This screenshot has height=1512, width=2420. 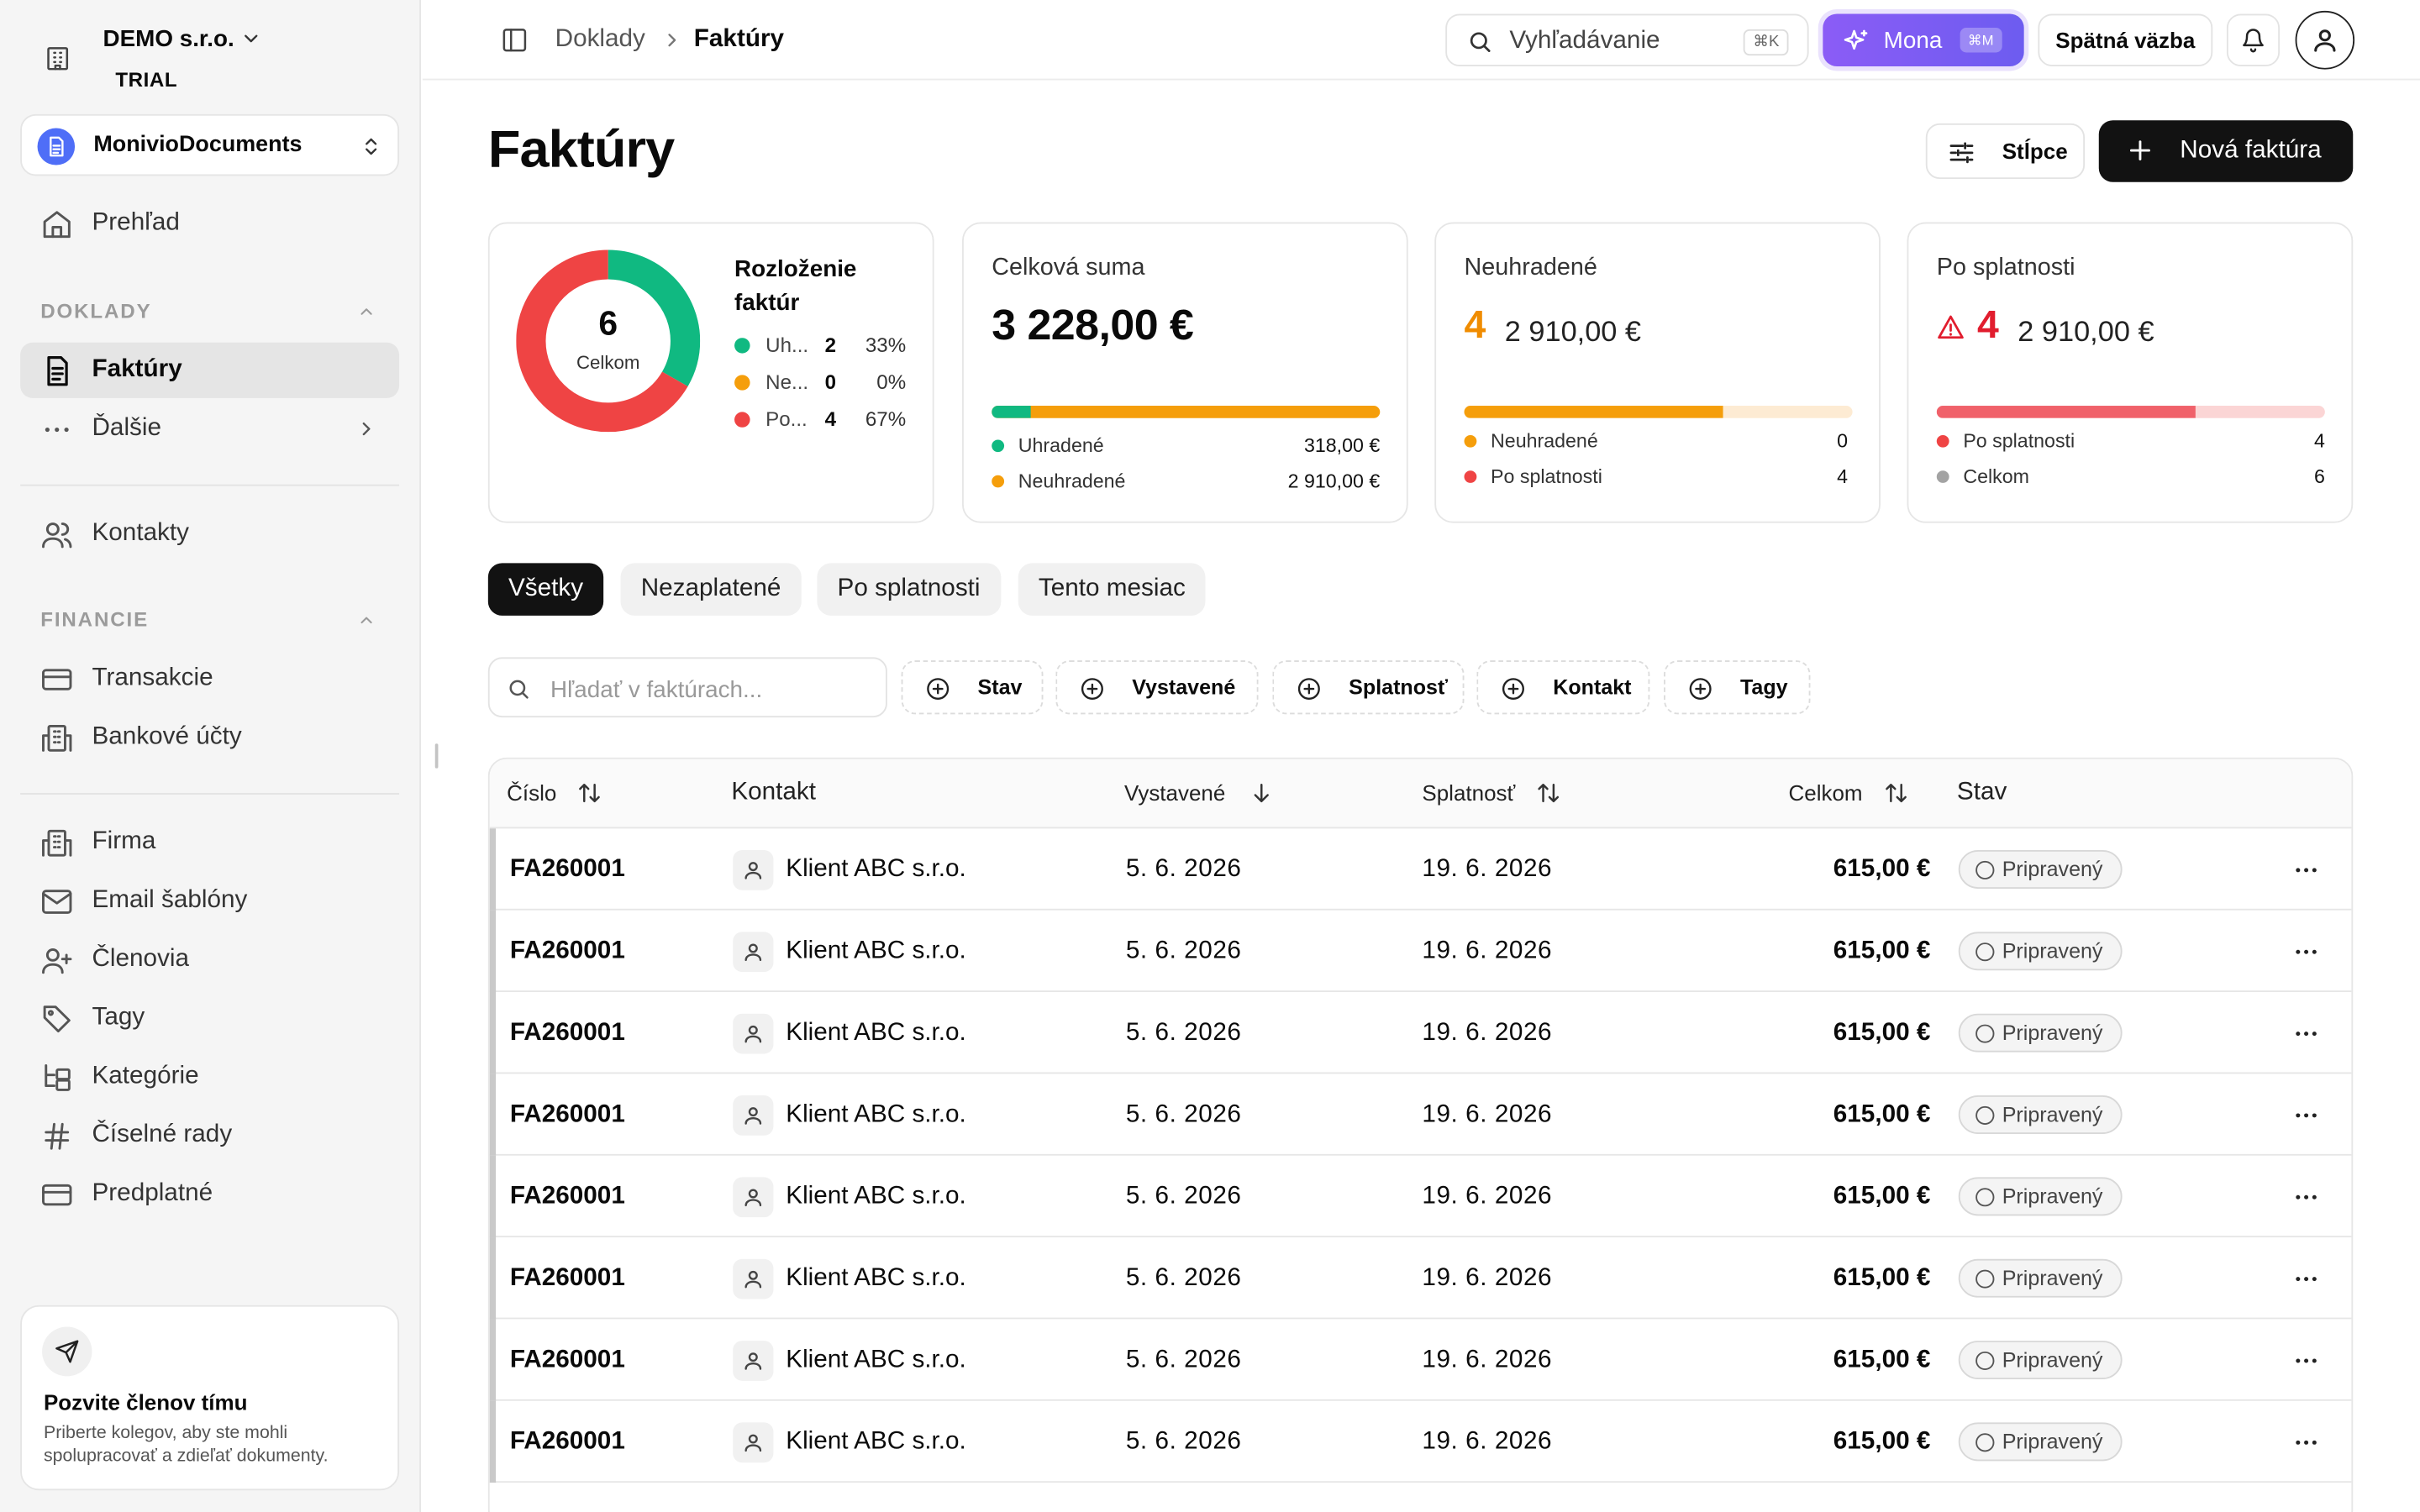 I want to click on sidebar-item-bank-accounts: Bankové účty, so click(x=210, y=737).